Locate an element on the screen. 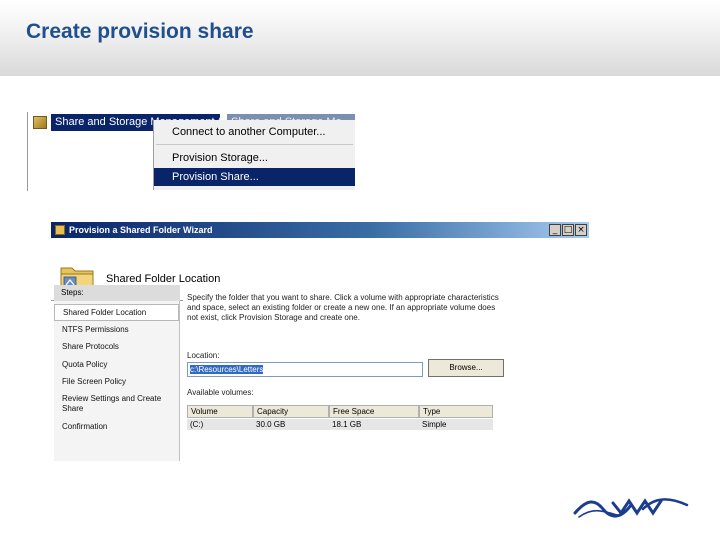 This screenshot has height=540, width=720. step-confirmation: Confirmation is located at coordinates (116, 427).